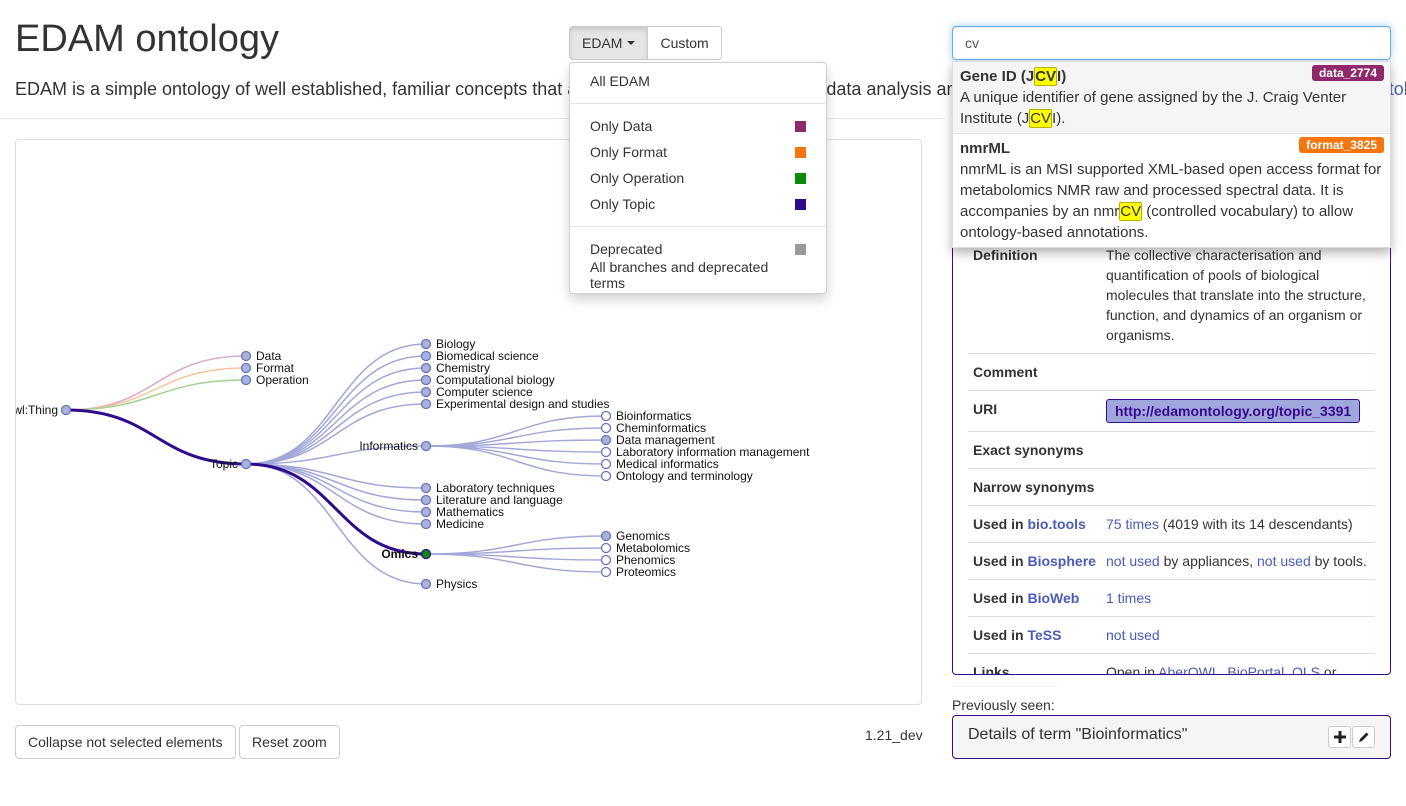  I want to click on biosphere-link: Biosphere, so click(1061, 561).